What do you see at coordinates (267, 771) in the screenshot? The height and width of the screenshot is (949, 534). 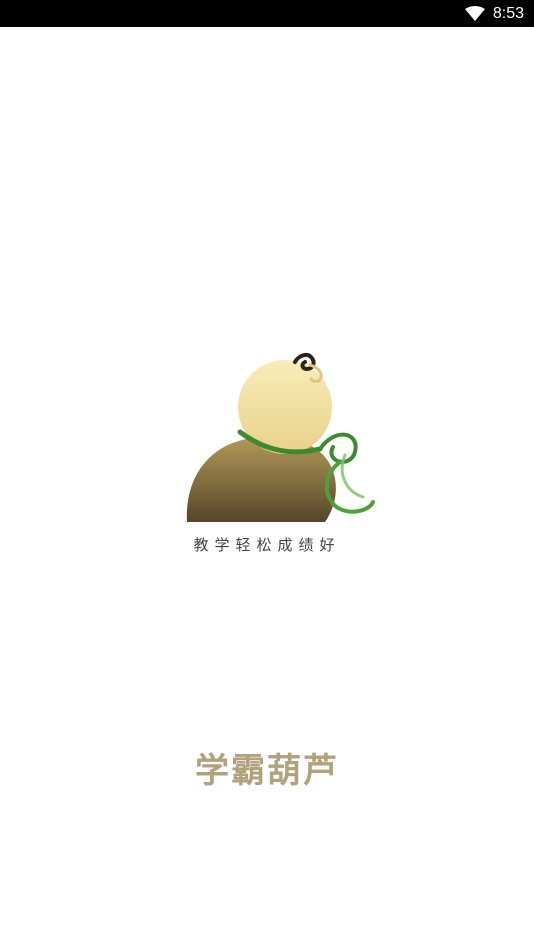 I see `app-name: 学霸葫芦` at bounding box center [267, 771].